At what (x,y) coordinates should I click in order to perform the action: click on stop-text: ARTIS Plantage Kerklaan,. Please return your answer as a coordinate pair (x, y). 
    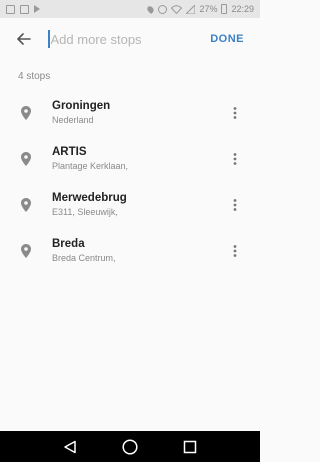
    Looking at the image, I should click on (131, 159).